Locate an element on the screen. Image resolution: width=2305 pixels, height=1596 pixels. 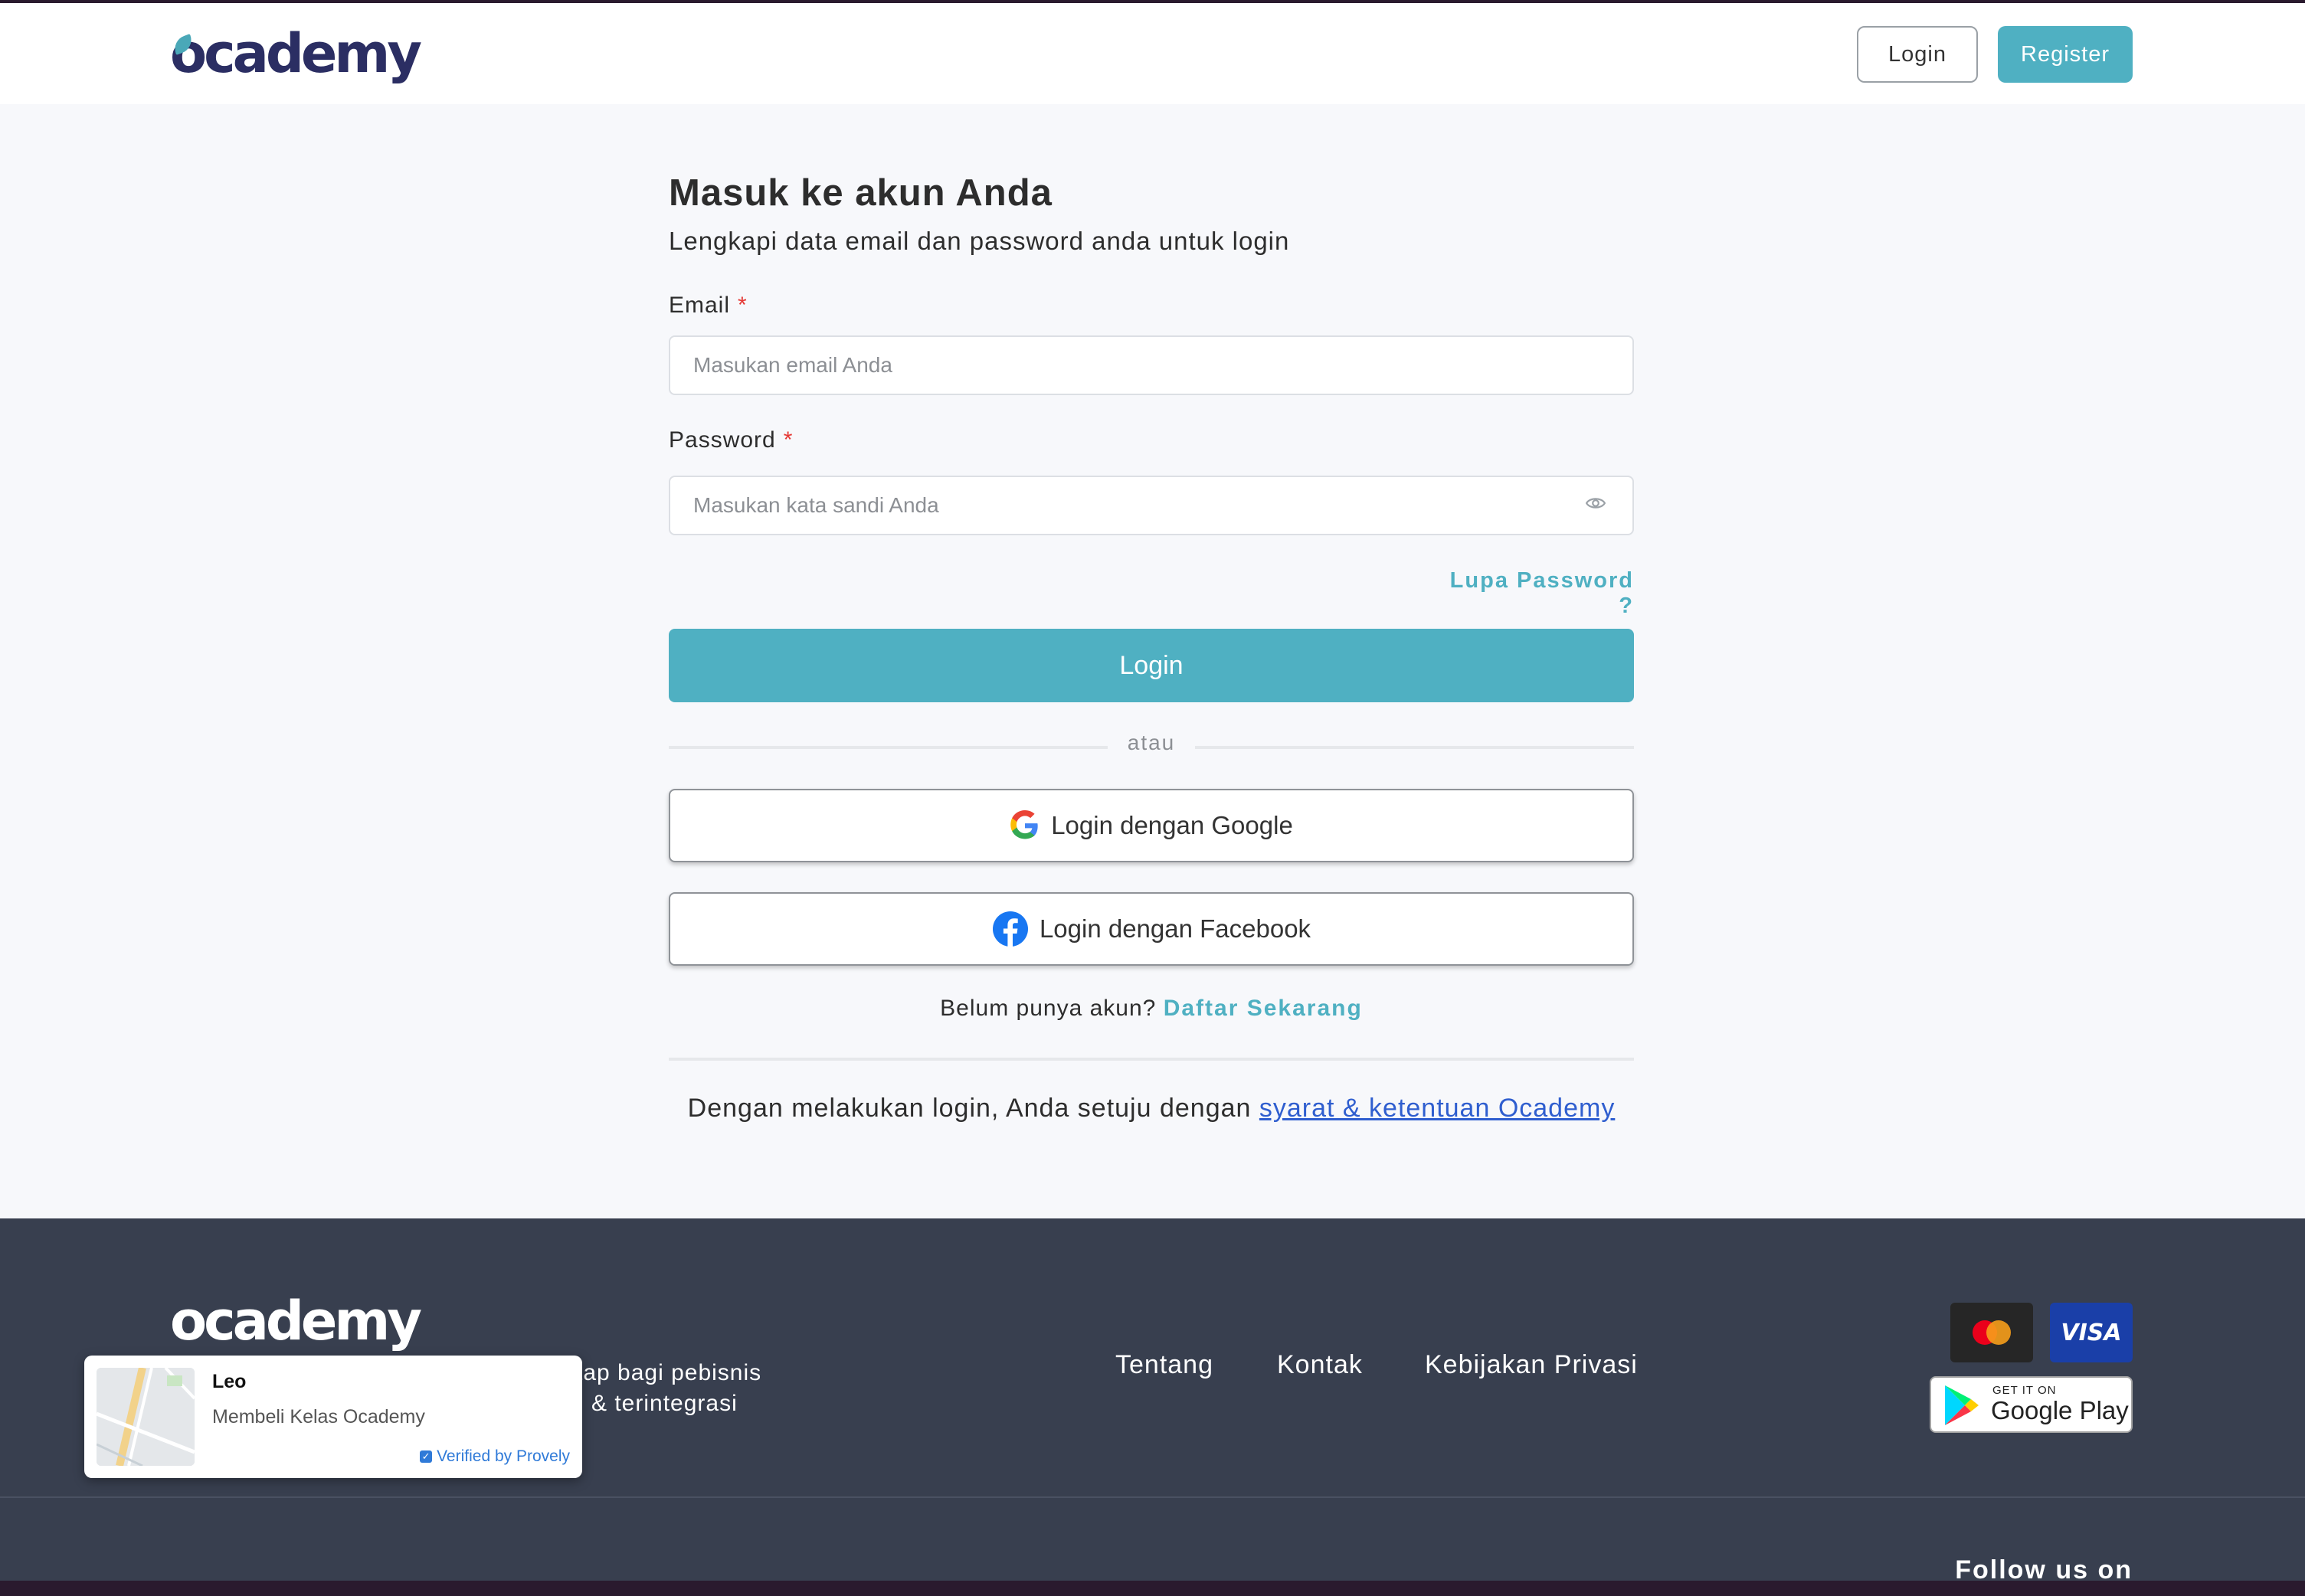
map-thumbnail is located at coordinates (146, 1417).